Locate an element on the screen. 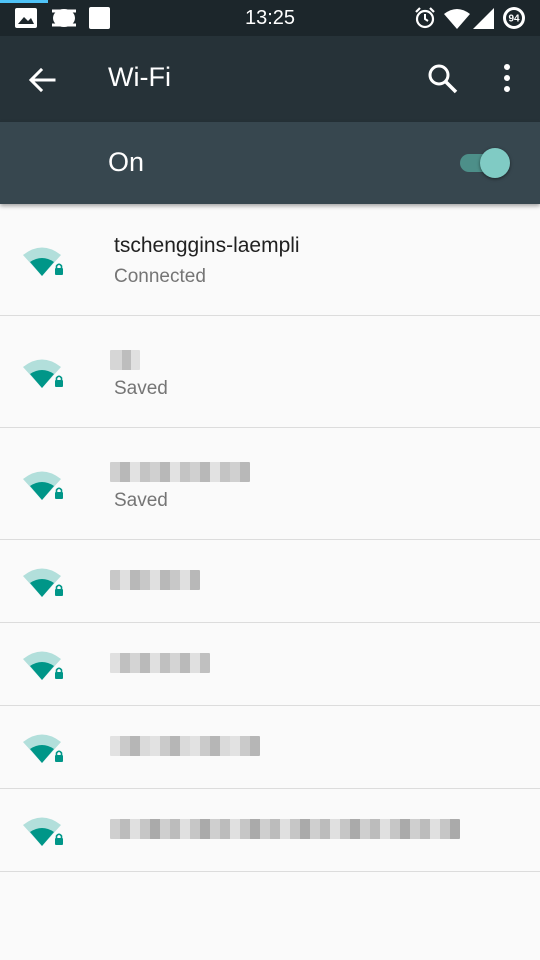 This screenshot has width=540, height=960. battery-level-text: 94 is located at coordinates (514, 19).